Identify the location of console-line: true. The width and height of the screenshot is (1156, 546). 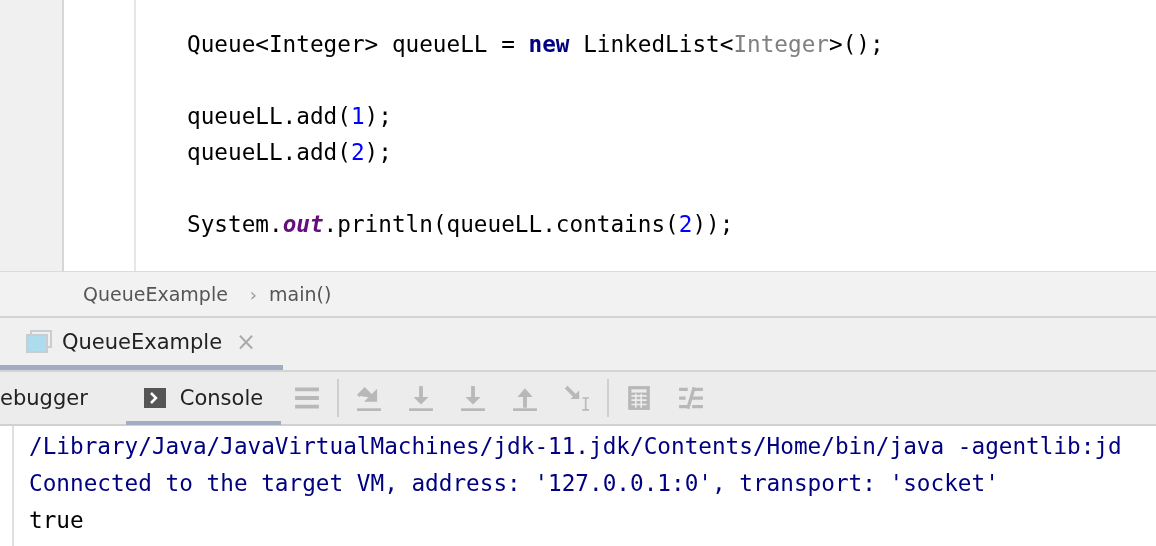
(57, 520).